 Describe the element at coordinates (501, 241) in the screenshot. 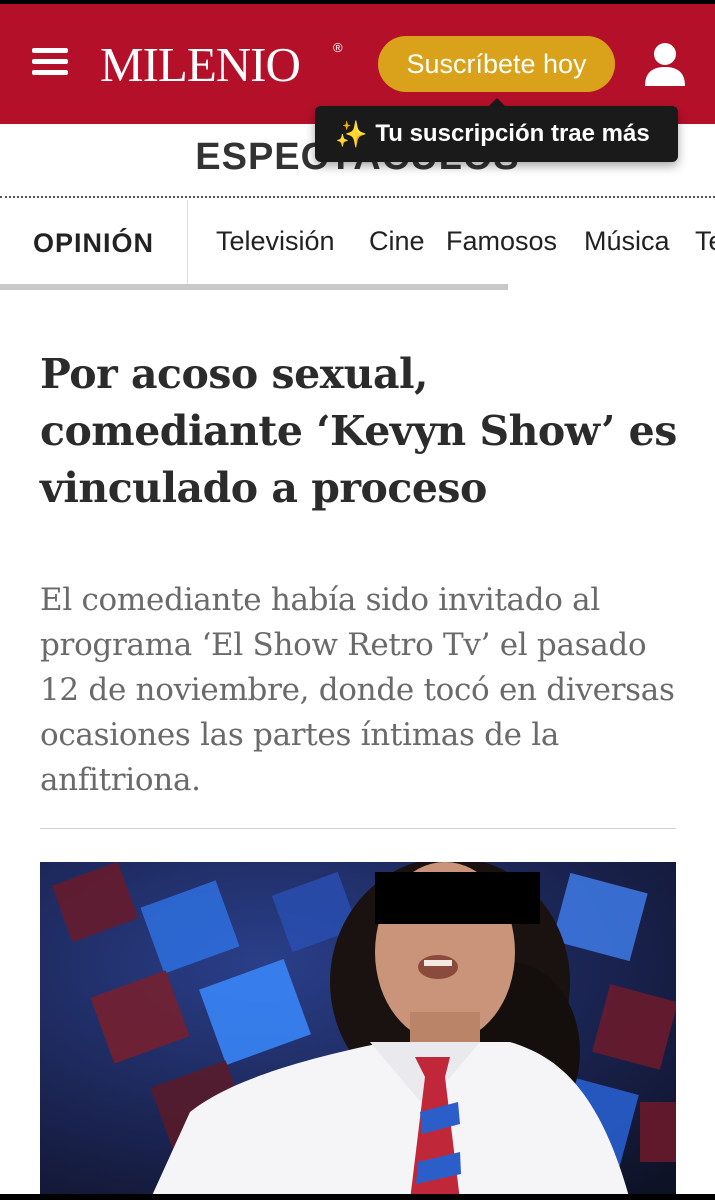

I see `tab-famosos: Famosos` at that location.